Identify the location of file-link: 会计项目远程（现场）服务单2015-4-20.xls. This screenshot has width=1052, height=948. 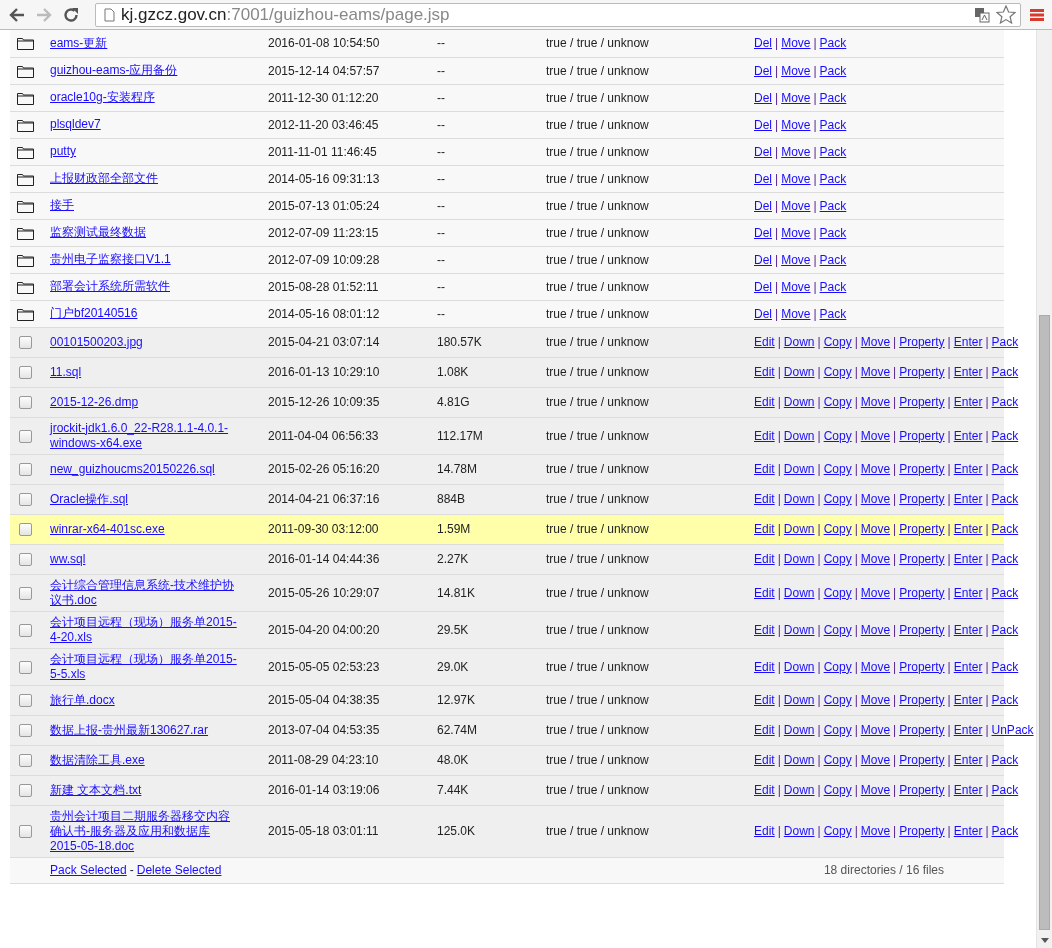
(145, 629).